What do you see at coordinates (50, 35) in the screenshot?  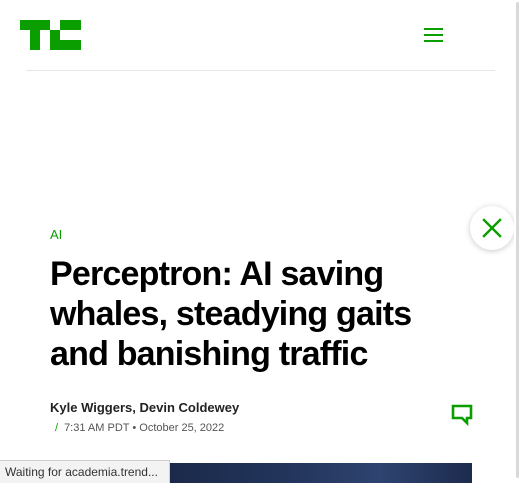 I see `techcrunch-logo` at bounding box center [50, 35].